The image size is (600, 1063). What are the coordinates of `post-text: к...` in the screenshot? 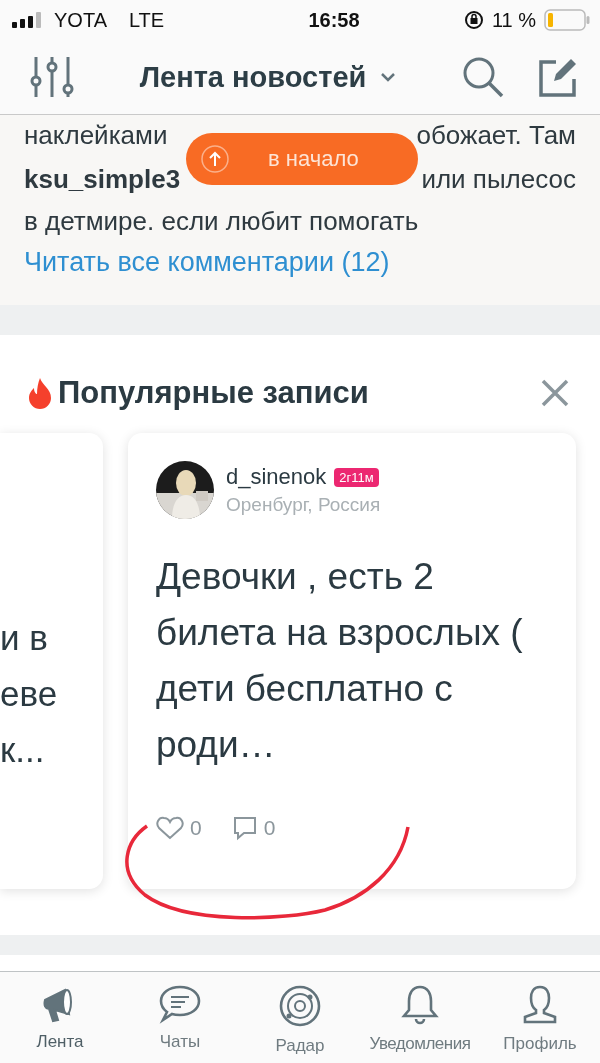 It's located at (23, 750).